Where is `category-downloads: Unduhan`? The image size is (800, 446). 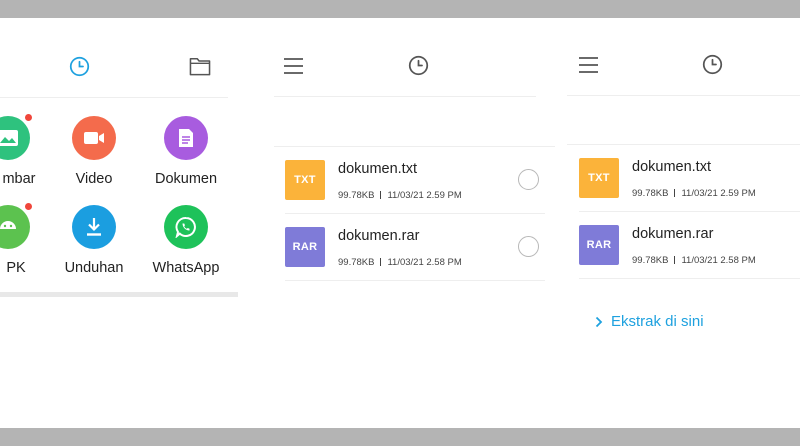
category-downloads: Unduhan is located at coordinates (94, 240).